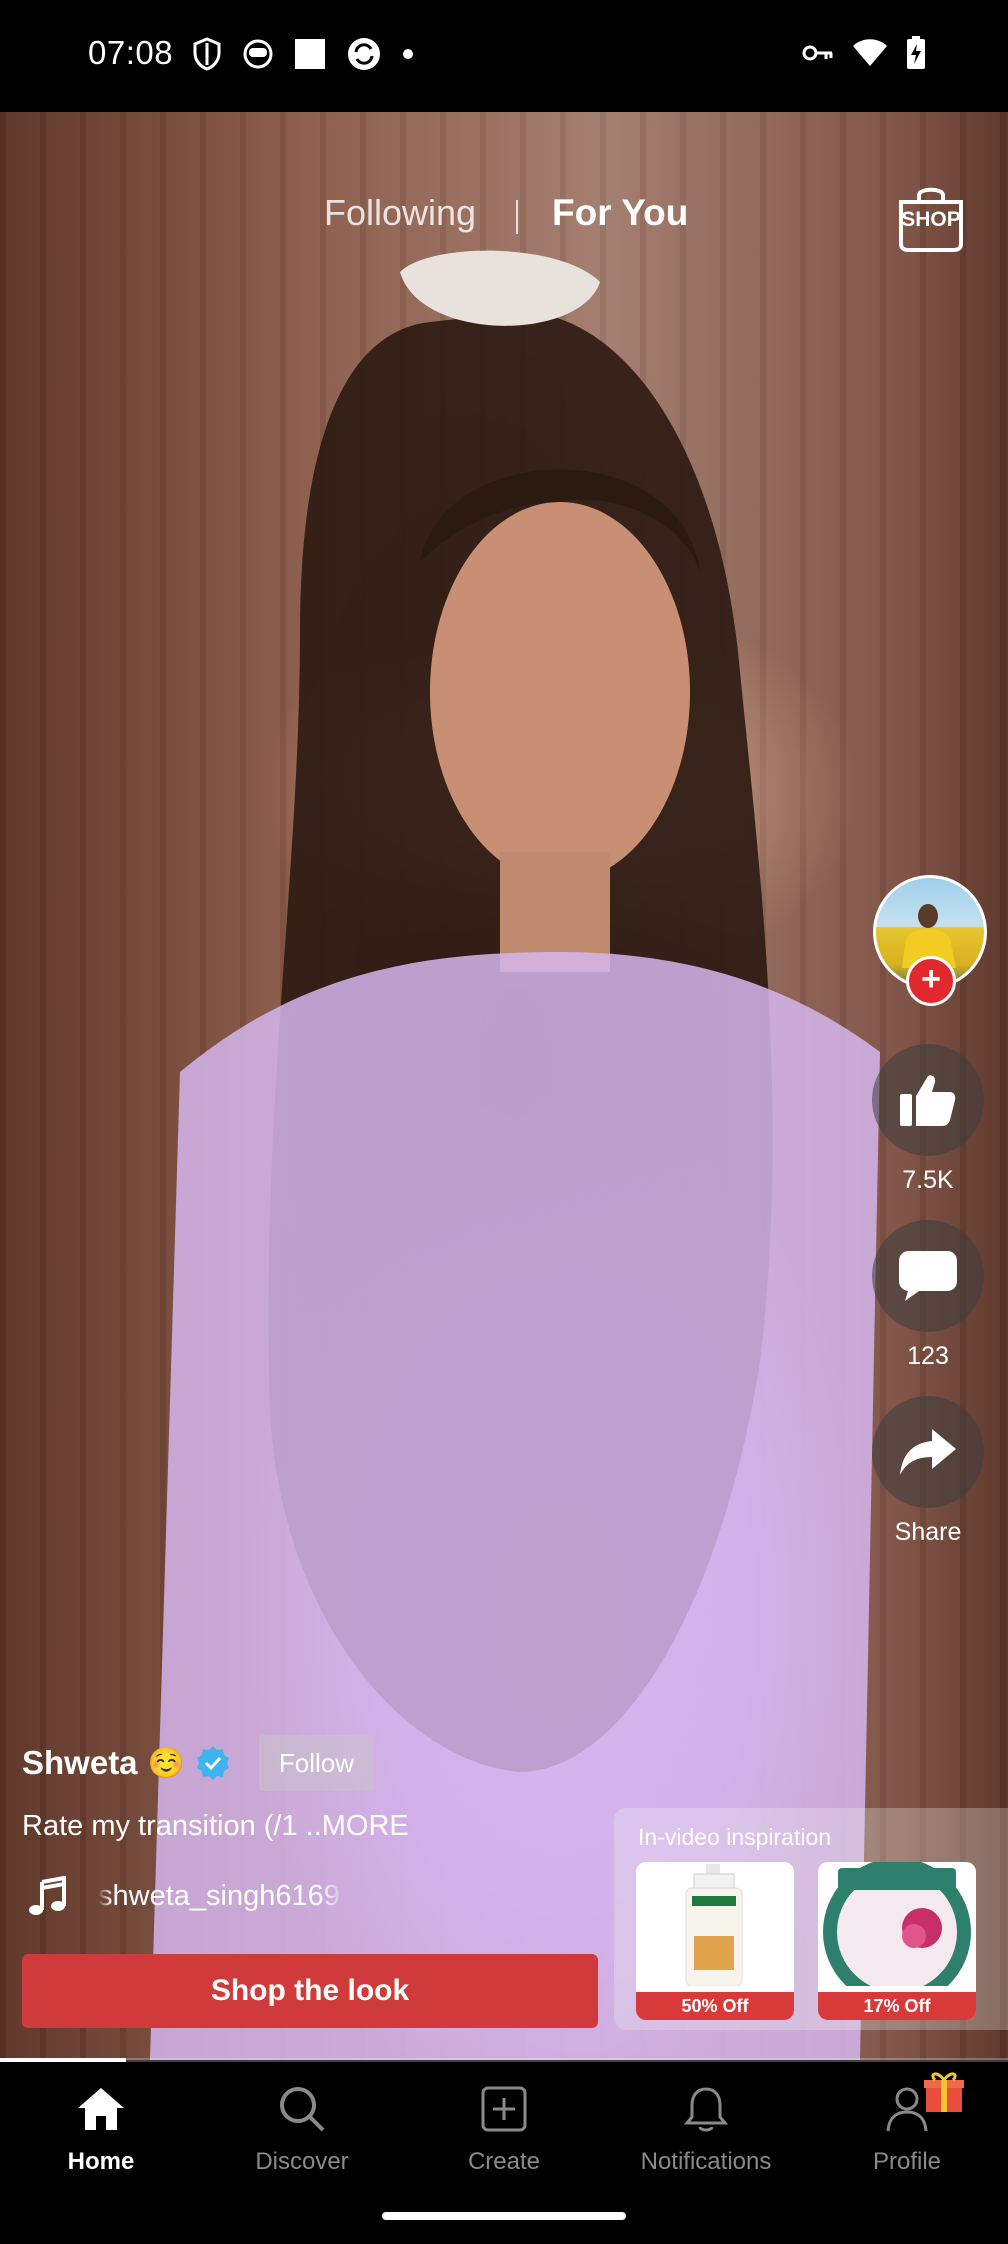 This screenshot has width=1008, height=2244. What do you see at coordinates (131, 52) in the screenshot?
I see `status-time: 07:08` at bounding box center [131, 52].